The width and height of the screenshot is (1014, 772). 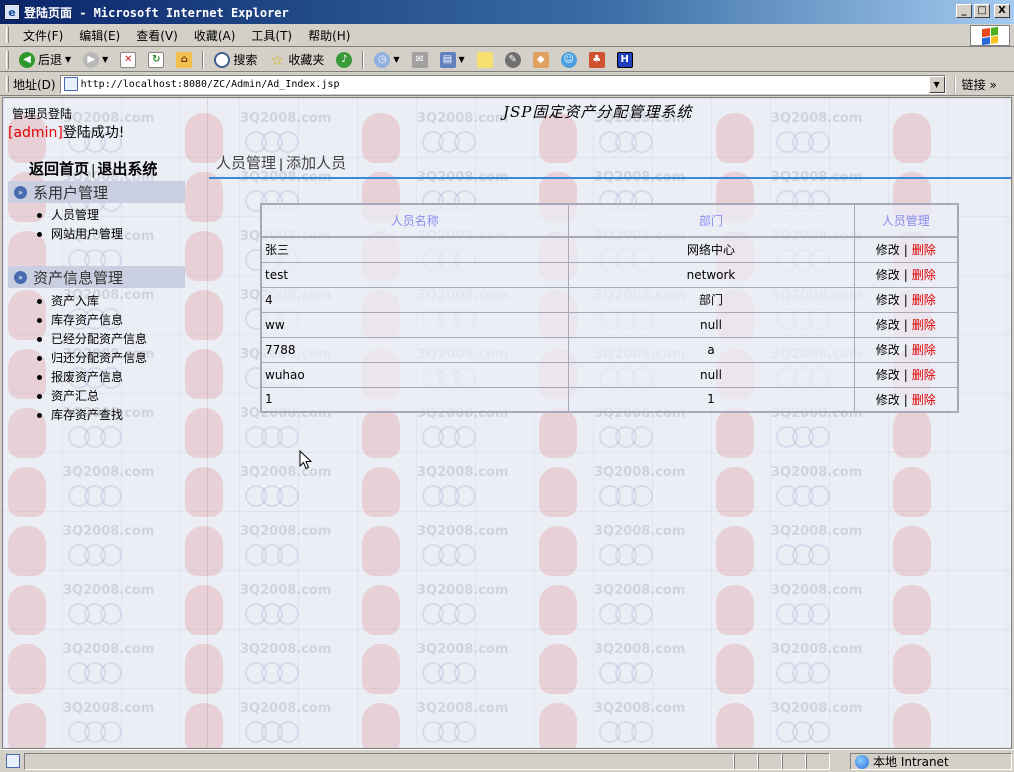 What do you see at coordinates (625, 60) in the screenshot?
I see `h-button: H` at bounding box center [625, 60].